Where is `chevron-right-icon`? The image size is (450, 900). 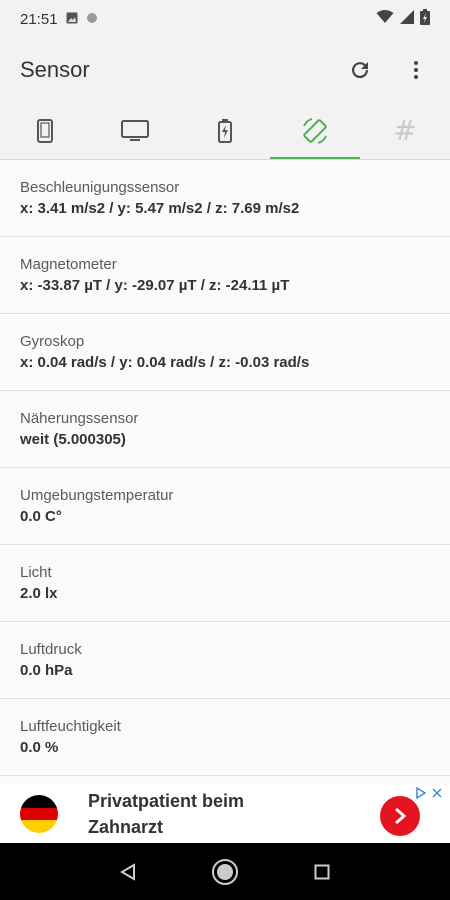 chevron-right-icon is located at coordinates (401, 816).